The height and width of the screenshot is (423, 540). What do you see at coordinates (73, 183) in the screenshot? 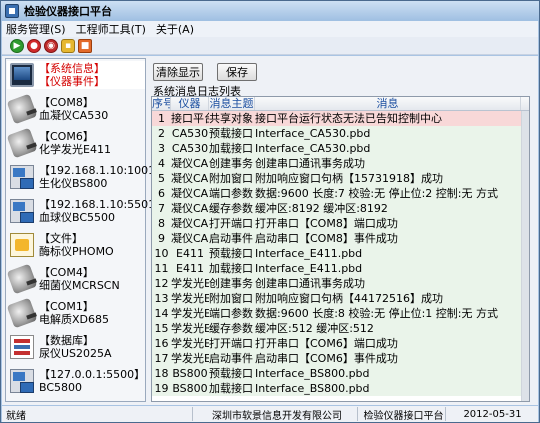
I see `device-name-label: 生化仪BS800` at bounding box center [73, 183].